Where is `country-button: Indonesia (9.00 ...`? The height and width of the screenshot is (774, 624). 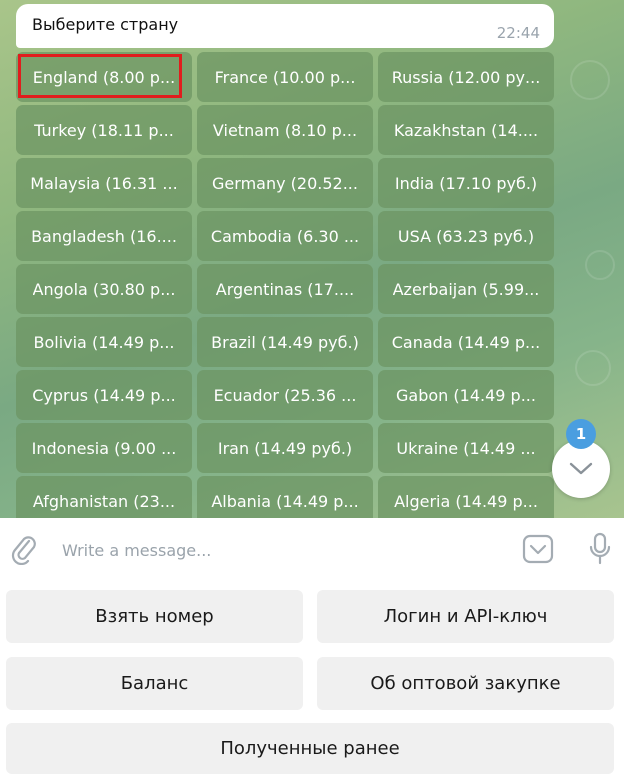
country-button: Indonesia (9.00 ... is located at coordinates (104, 448).